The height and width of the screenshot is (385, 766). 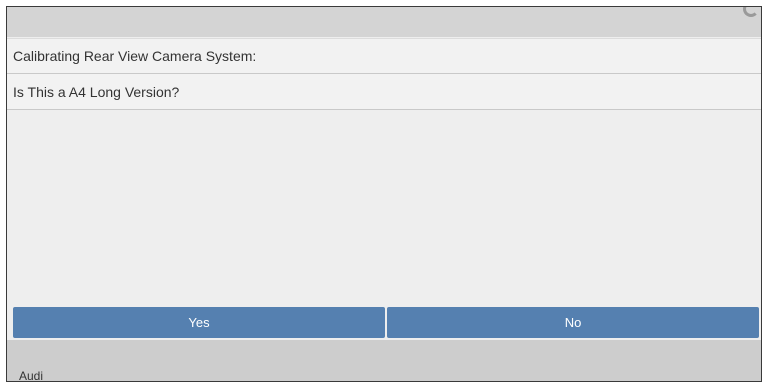 What do you see at coordinates (384, 92) in the screenshot?
I see `dialog-question-row: Is This a A4 Long Version?` at bounding box center [384, 92].